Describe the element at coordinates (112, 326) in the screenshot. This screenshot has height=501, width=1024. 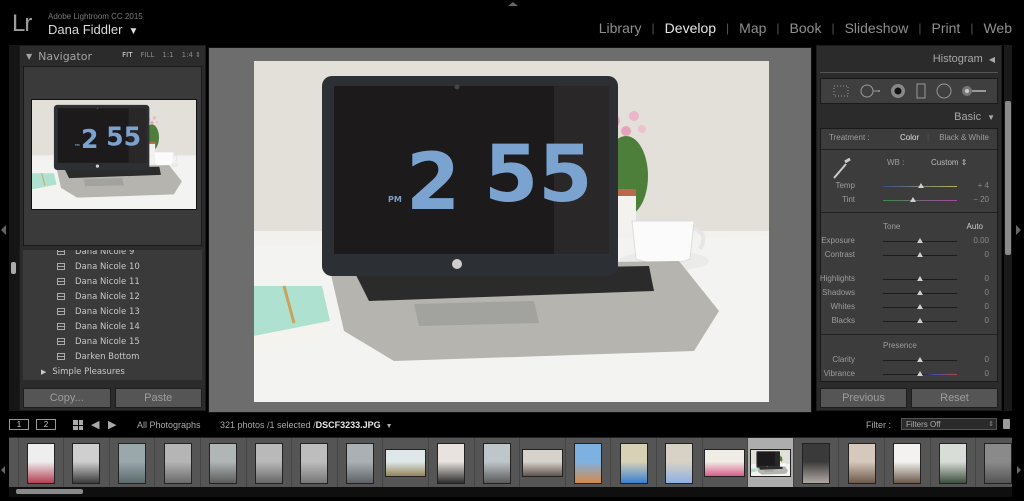
I see `preset-item: Dana Nicole 14` at that location.